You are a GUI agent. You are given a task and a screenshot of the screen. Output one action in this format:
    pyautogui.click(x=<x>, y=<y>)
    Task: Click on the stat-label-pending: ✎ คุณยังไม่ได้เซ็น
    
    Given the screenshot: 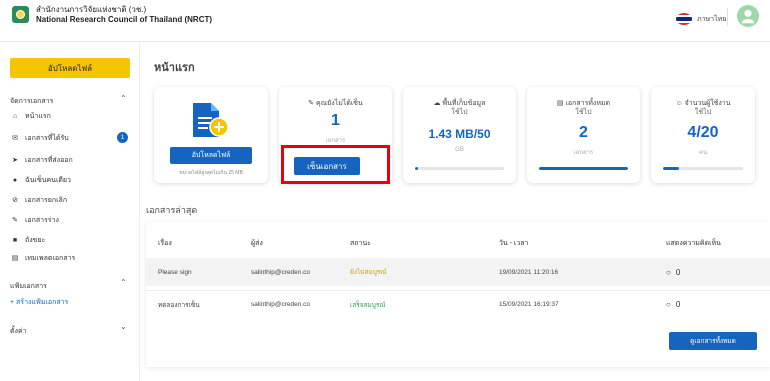 What is the action you would take?
    pyautogui.click(x=335, y=103)
    